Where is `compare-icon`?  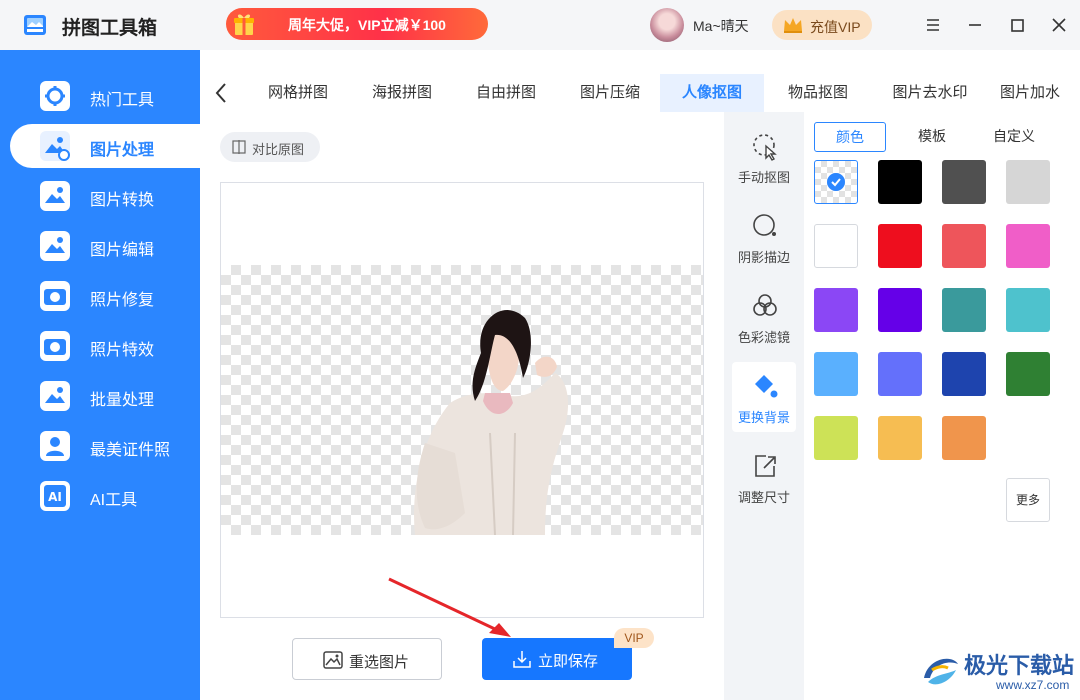 compare-icon is located at coordinates (239, 147).